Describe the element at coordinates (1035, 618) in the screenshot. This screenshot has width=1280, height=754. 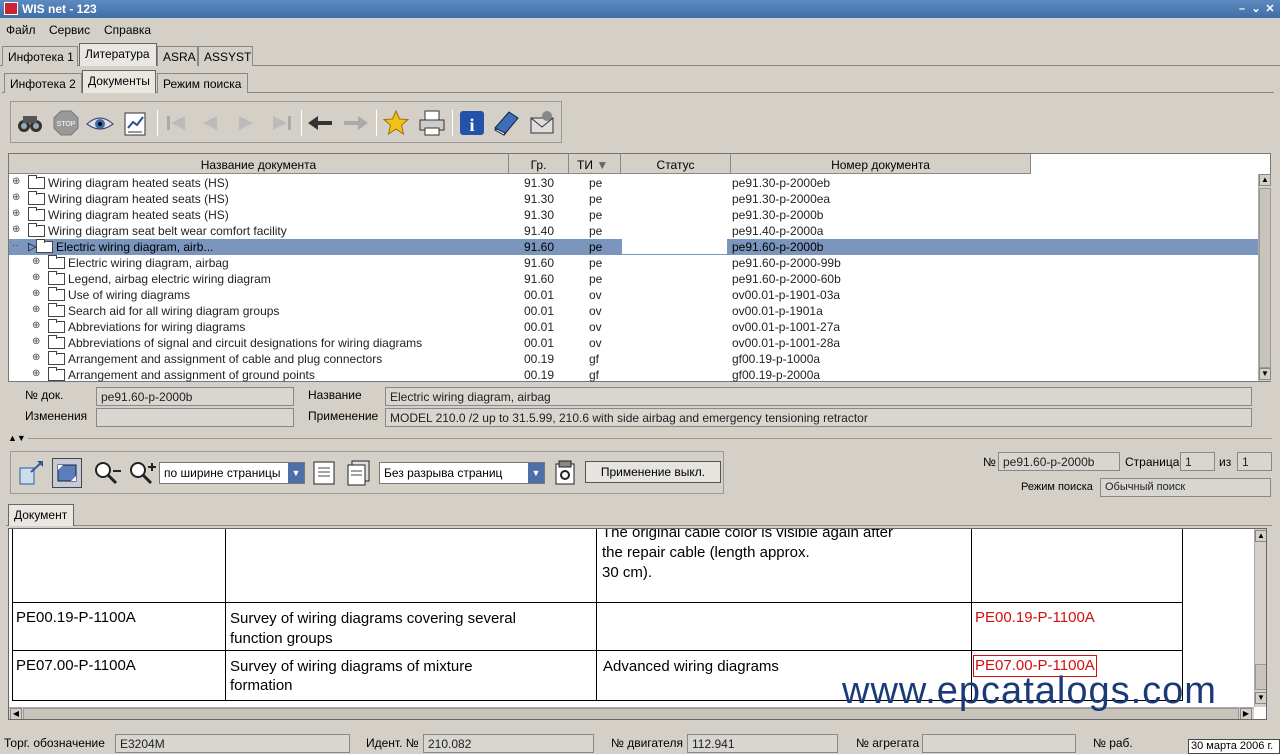
I see `doc-link: PE00.19-P-1100A` at that location.